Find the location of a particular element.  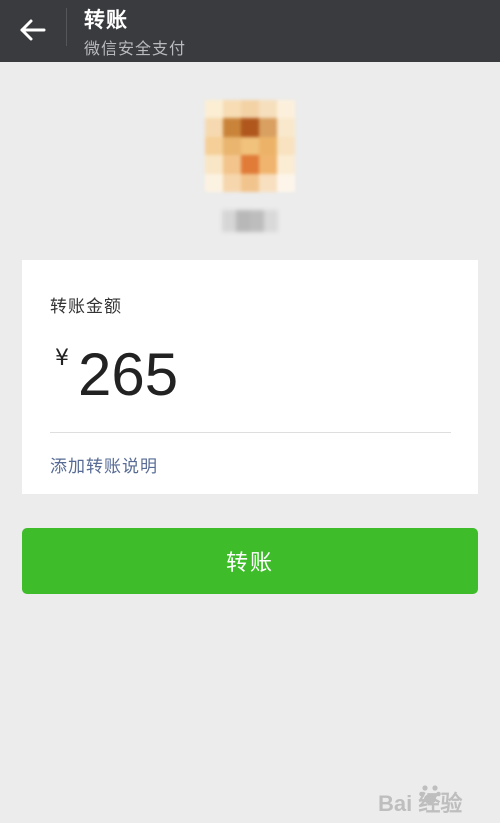

watermark-logo: Bai 经验 is located at coordinates (426, 798).